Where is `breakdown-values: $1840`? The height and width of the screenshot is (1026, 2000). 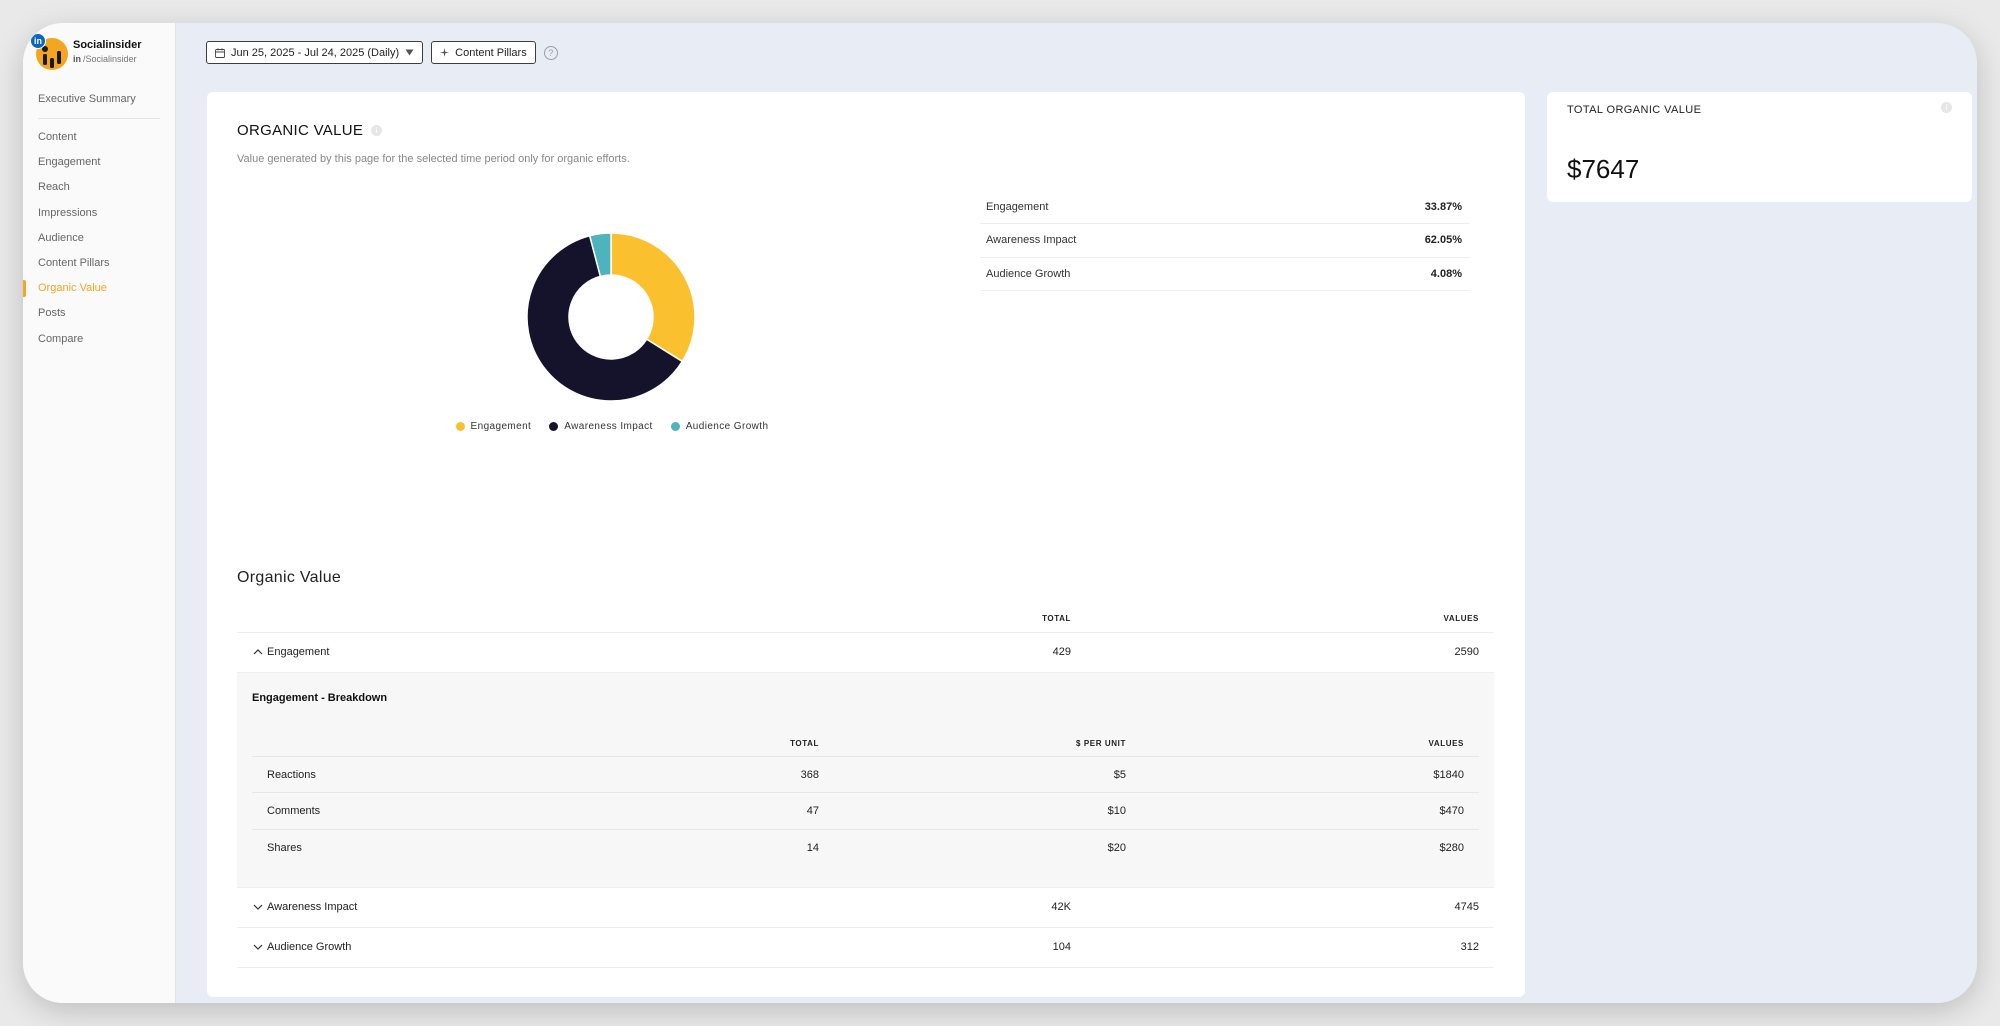 breakdown-values: $1840 is located at coordinates (1448, 775).